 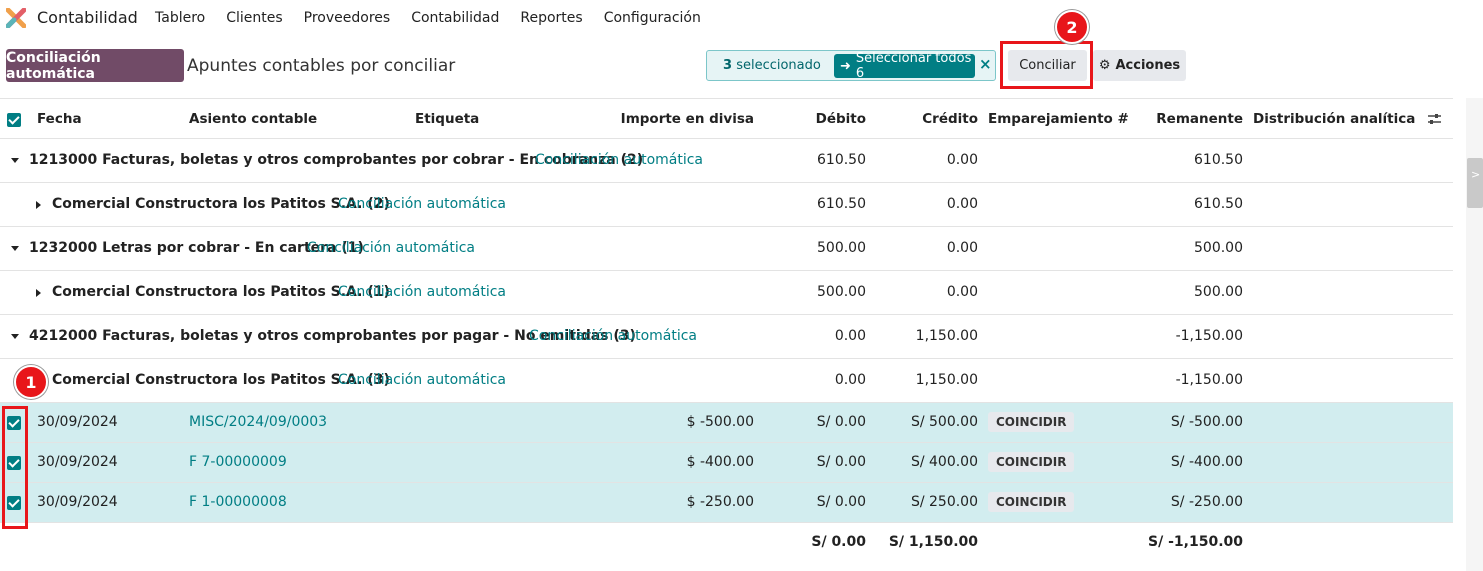 I want to click on subgroup-remanente: -1,150.00, so click(x=1209, y=380).